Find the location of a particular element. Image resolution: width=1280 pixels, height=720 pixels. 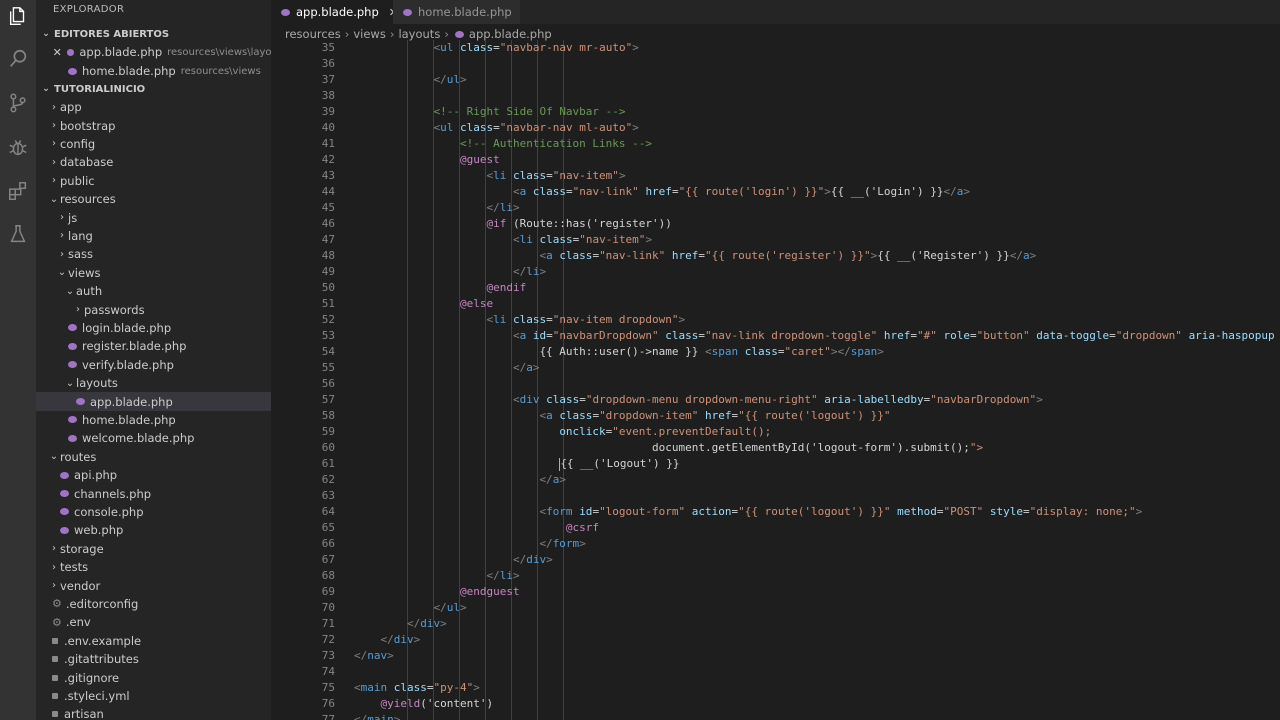

code-line: 40 <ul class="navbar-nav ml-auto"> is located at coordinates (775, 128).